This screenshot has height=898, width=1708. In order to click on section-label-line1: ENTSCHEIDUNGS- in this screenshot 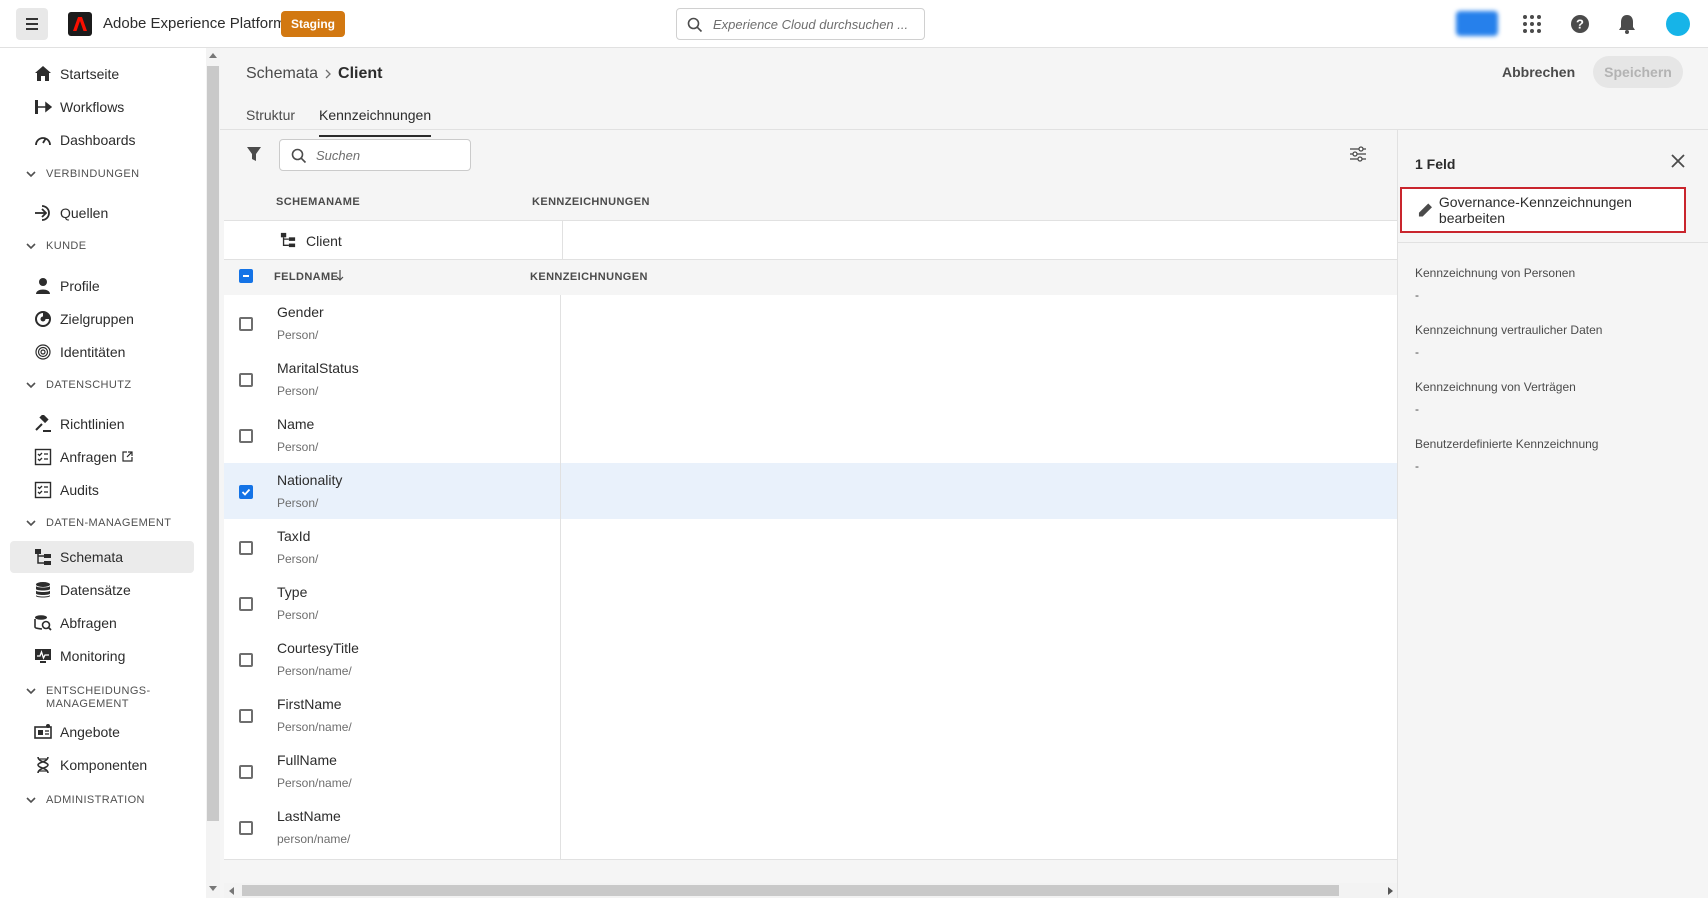, I will do `click(98, 691)`.